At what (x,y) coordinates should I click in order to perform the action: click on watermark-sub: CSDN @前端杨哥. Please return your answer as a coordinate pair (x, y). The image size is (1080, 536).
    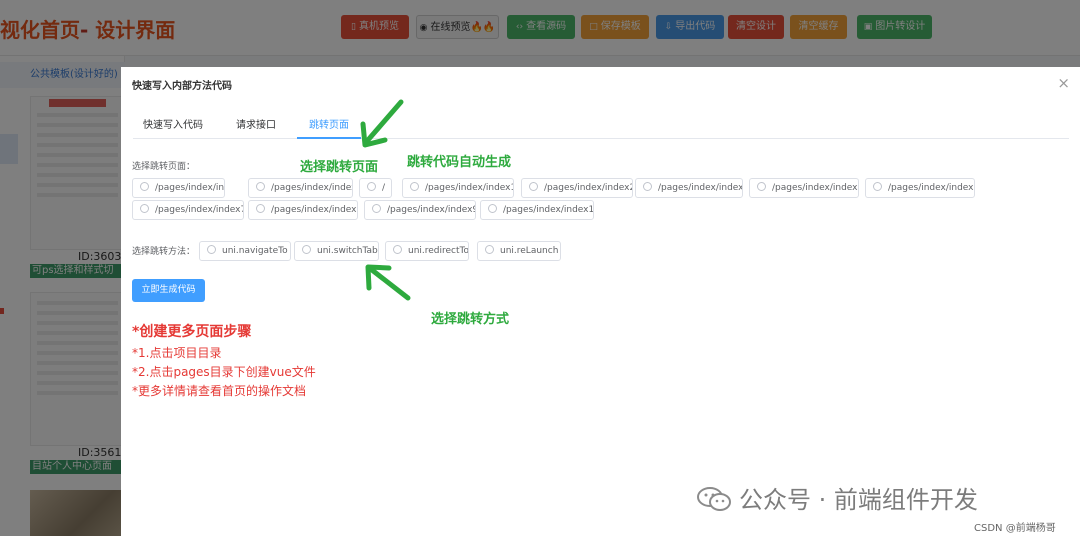
    Looking at the image, I should click on (1015, 528).